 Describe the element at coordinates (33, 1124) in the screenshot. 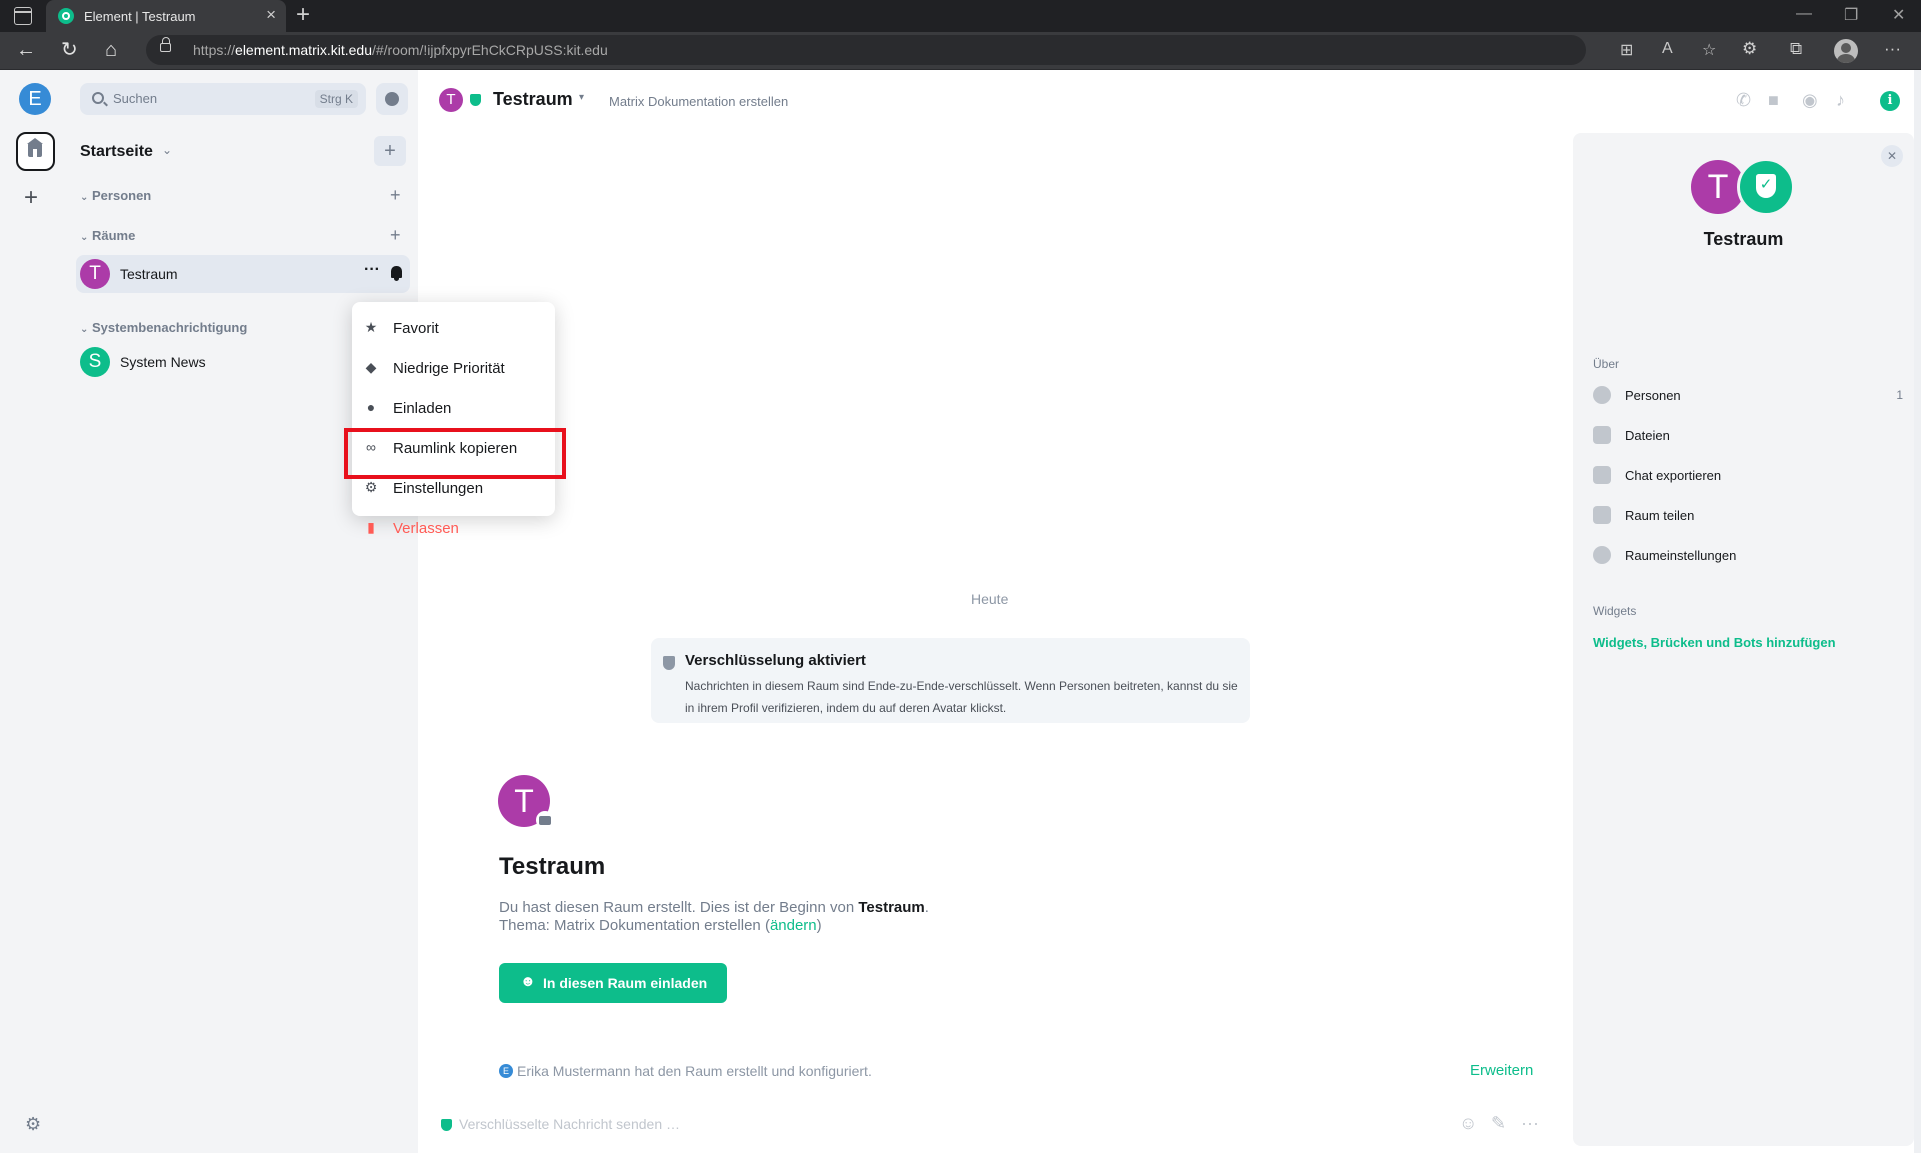

I see `quick-settings-gear-icon: ⚙` at that location.